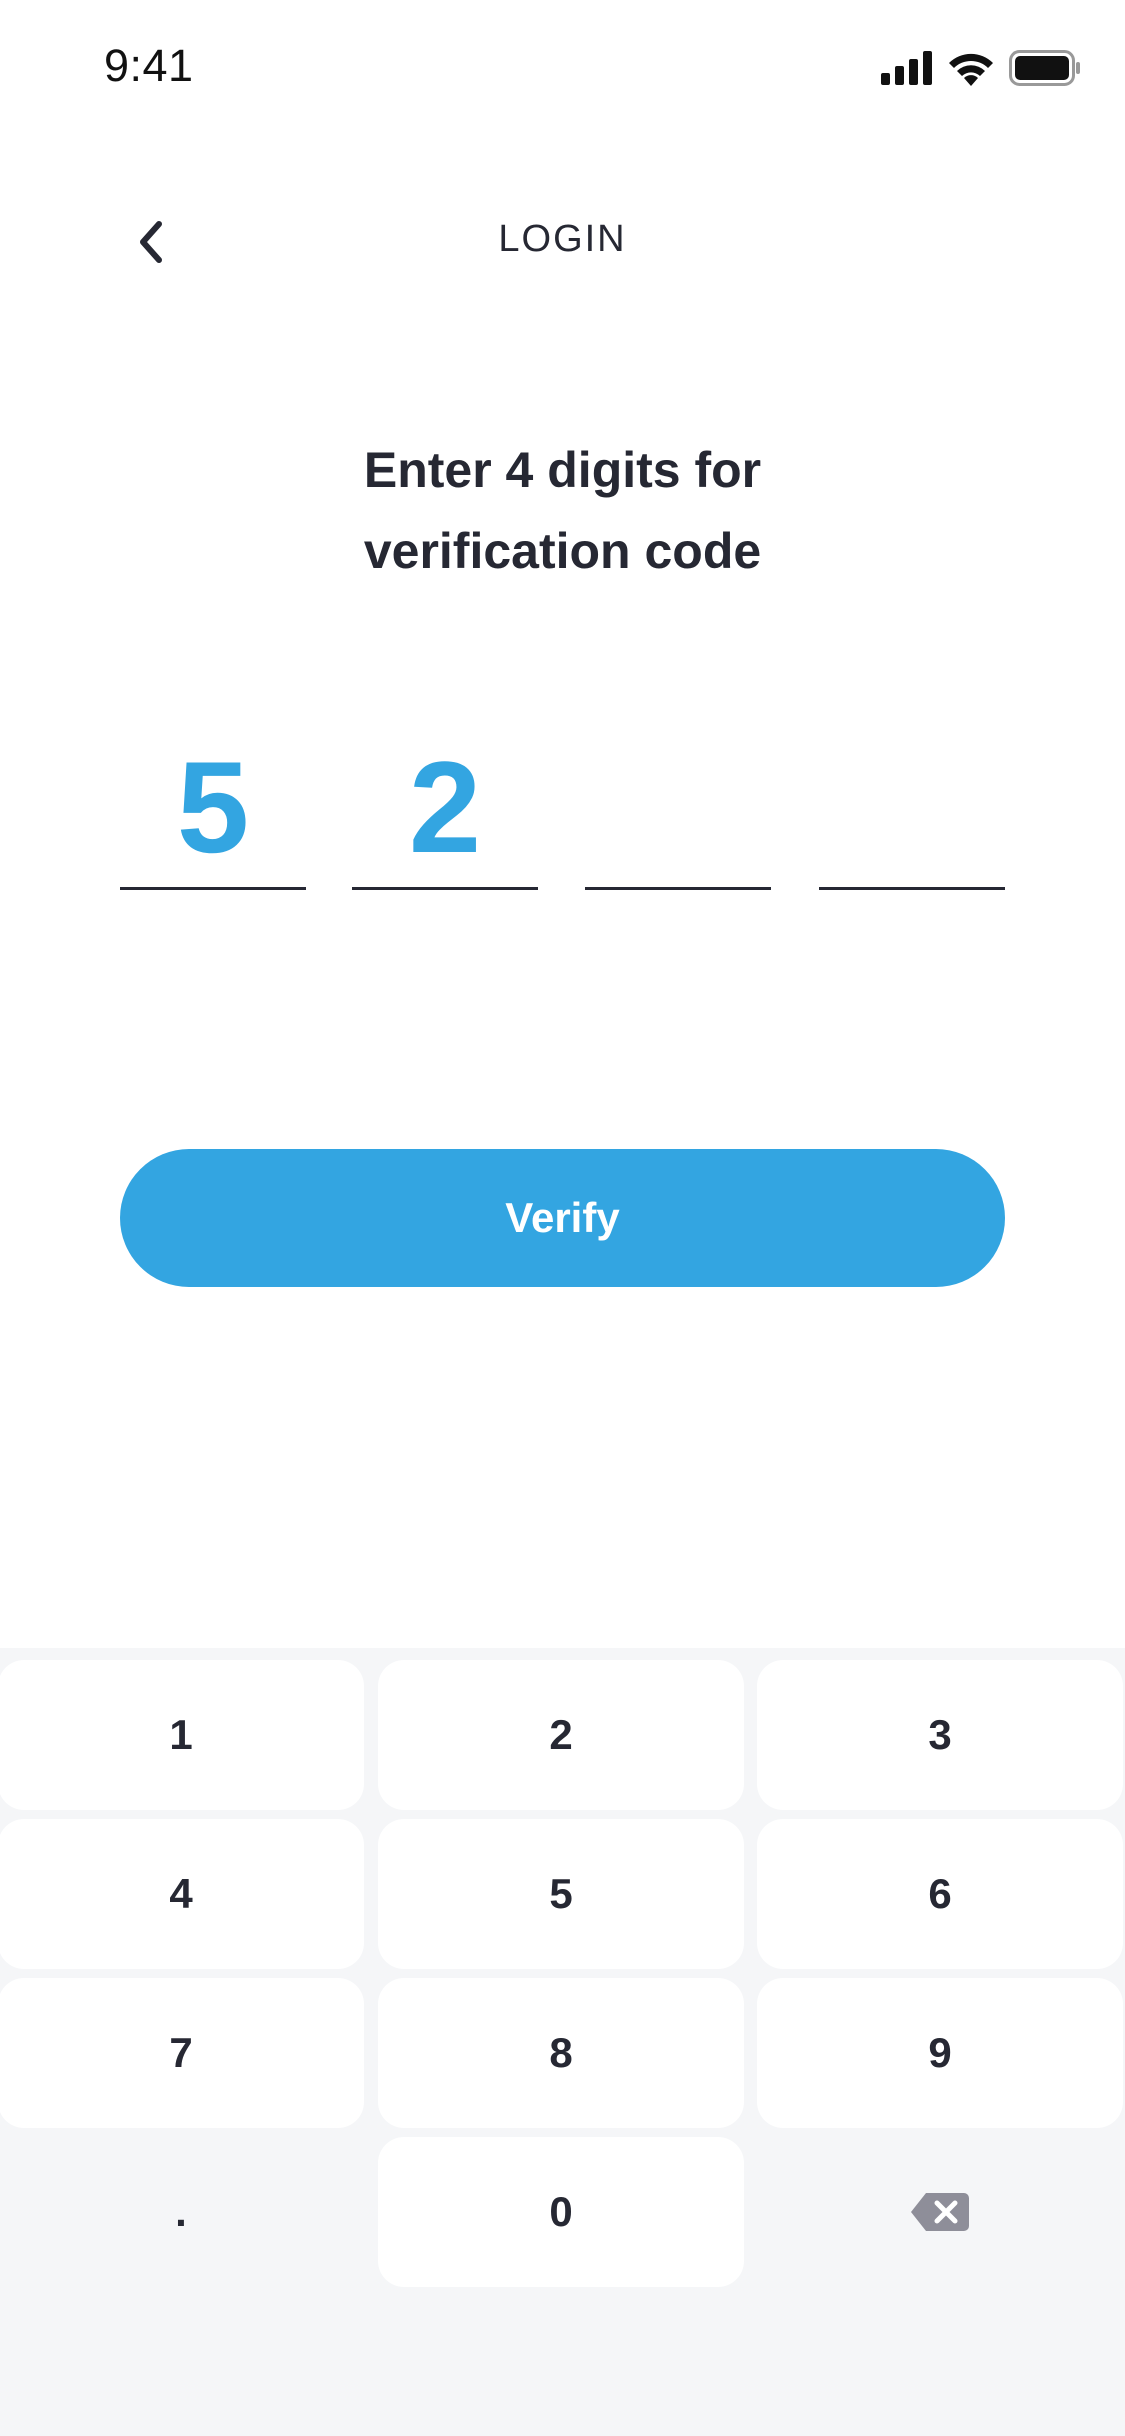  Describe the element at coordinates (562, 66) in the screenshot. I see `status-bar: 9:41` at that location.